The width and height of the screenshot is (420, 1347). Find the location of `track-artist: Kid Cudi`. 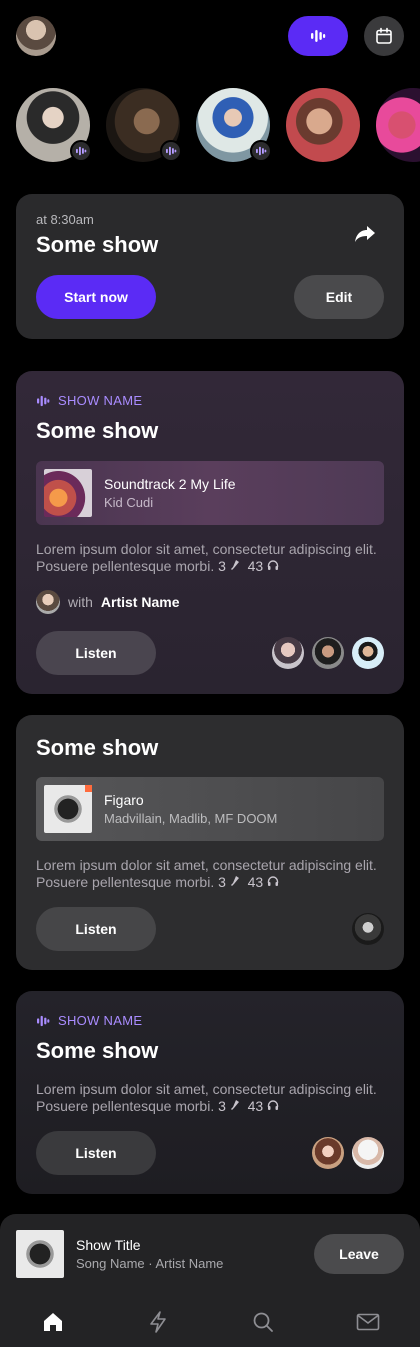

track-artist: Kid Cudi is located at coordinates (129, 502).